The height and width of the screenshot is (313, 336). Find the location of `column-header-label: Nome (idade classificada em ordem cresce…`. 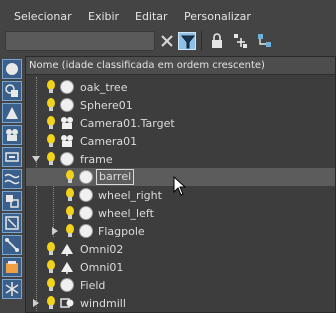

column-header-label: Nome (idade classificada em ordem cresce… is located at coordinates (147, 65).